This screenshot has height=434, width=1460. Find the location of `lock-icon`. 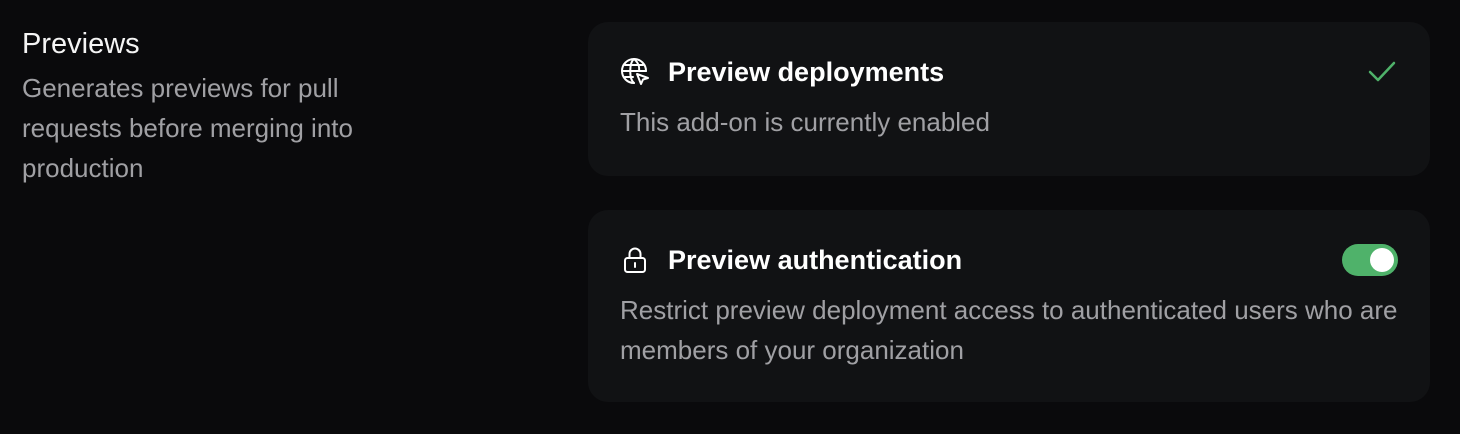

lock-icon is located at coordinates (635, 260).